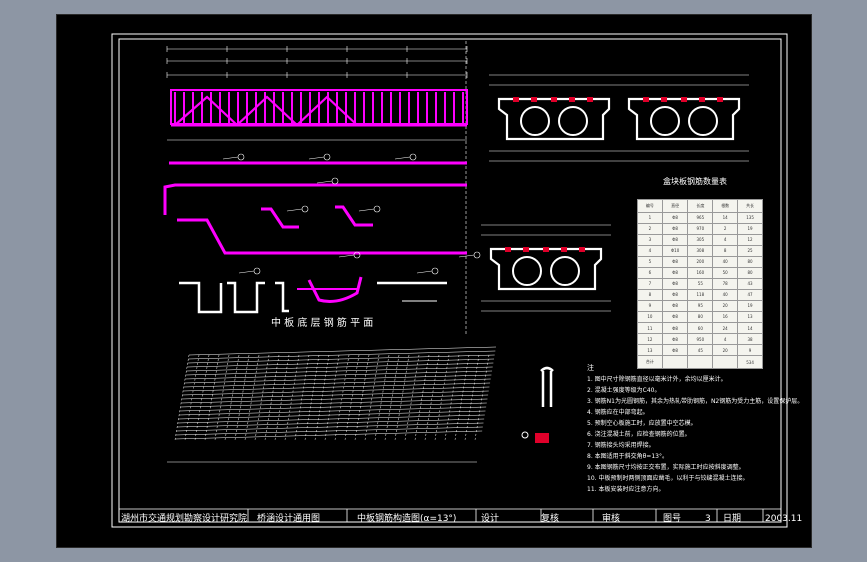 The image size is (867, 562). Describe the element at coordinates (624, 390) in the screenshot. I see `note-line: 2. 混凝土强度等级为C40。` at that location.